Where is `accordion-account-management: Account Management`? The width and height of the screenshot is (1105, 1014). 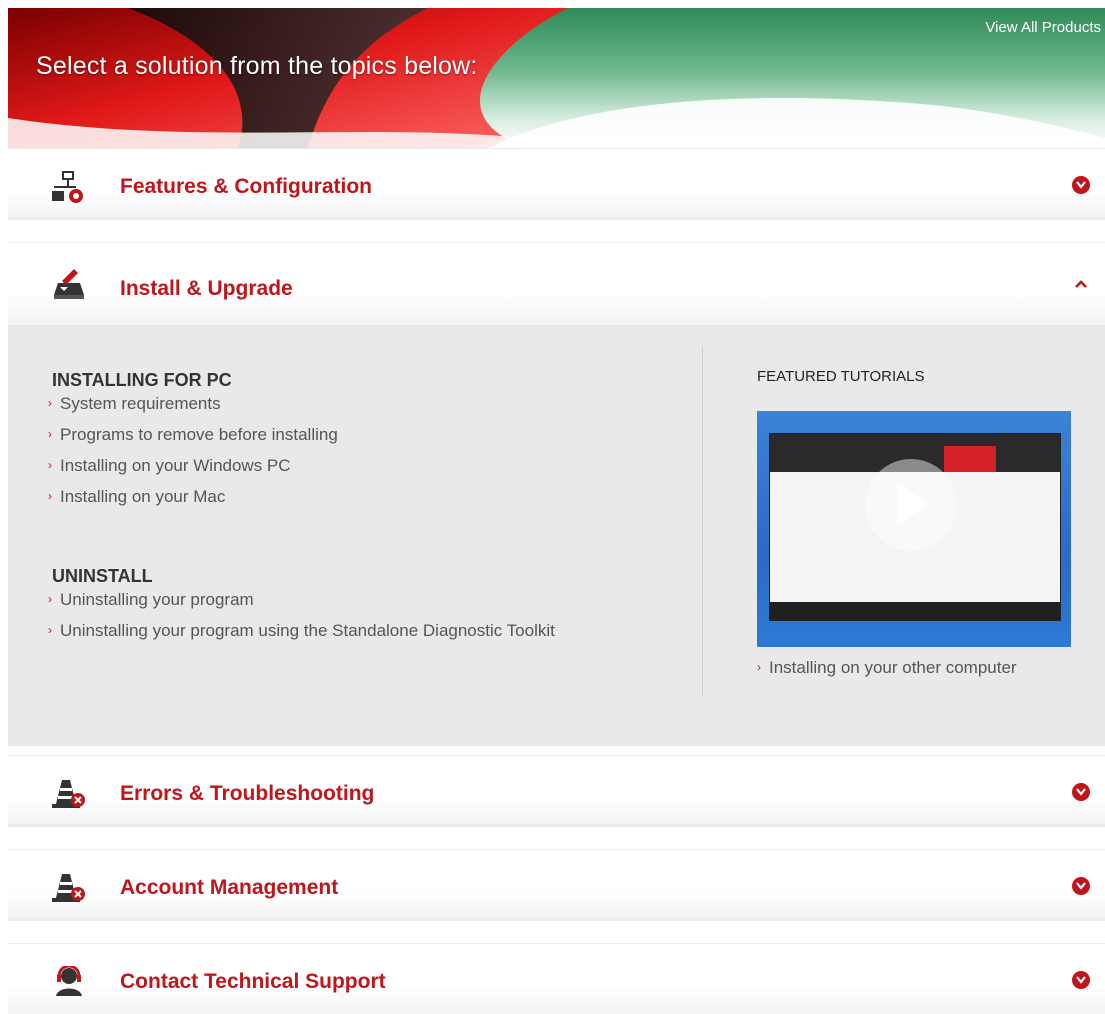
accordion-account-management: Account Management is located at coordinates (556, 885).